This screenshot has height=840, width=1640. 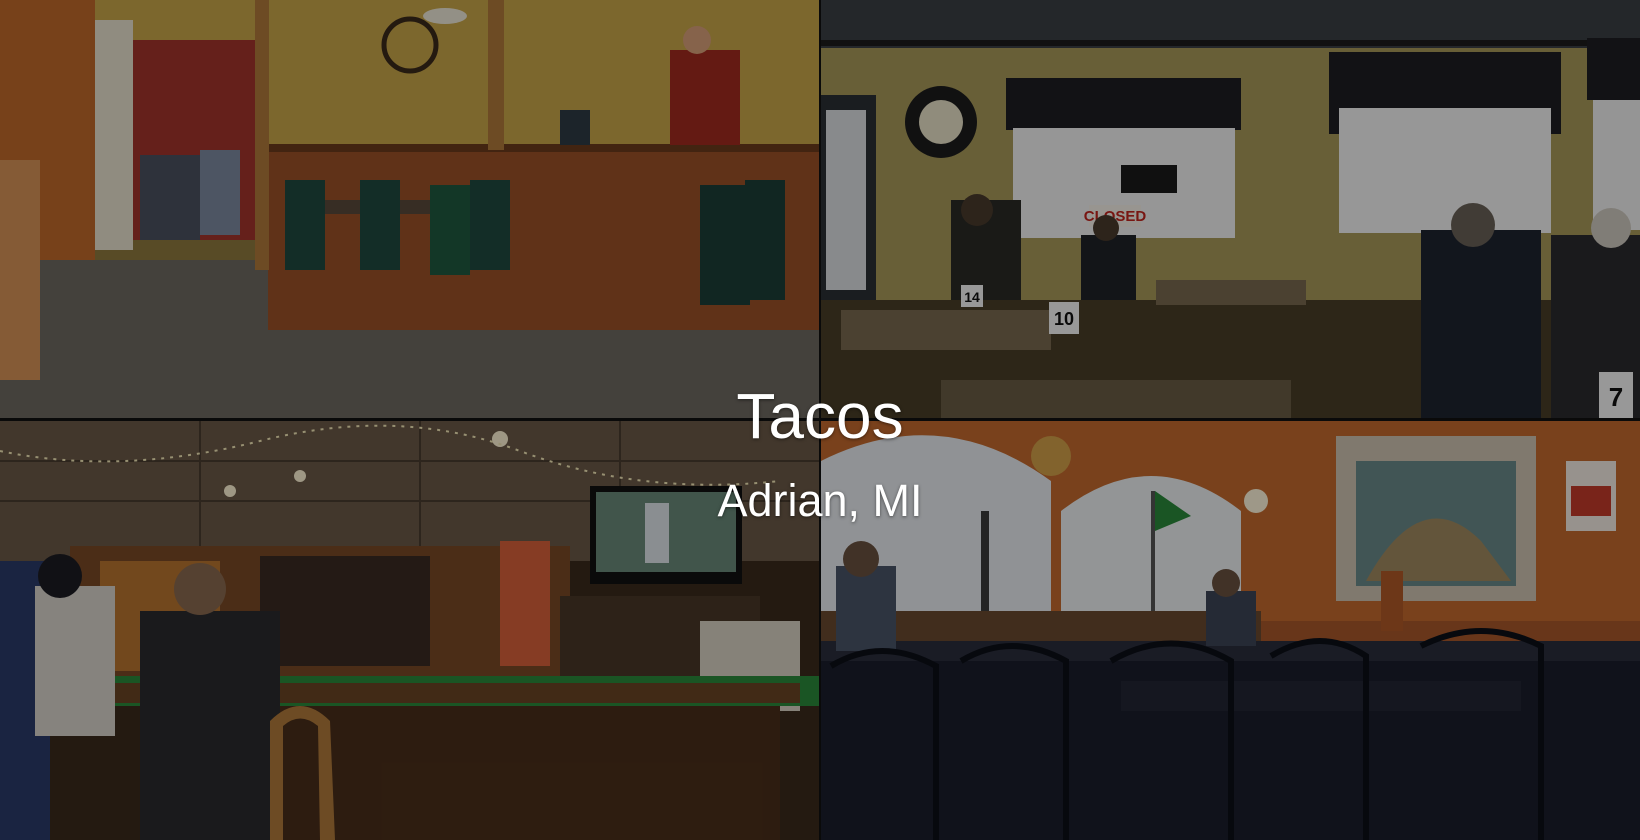 I want to click on collage-subtitle: Adrian, MI, so click(x=820, y=500).